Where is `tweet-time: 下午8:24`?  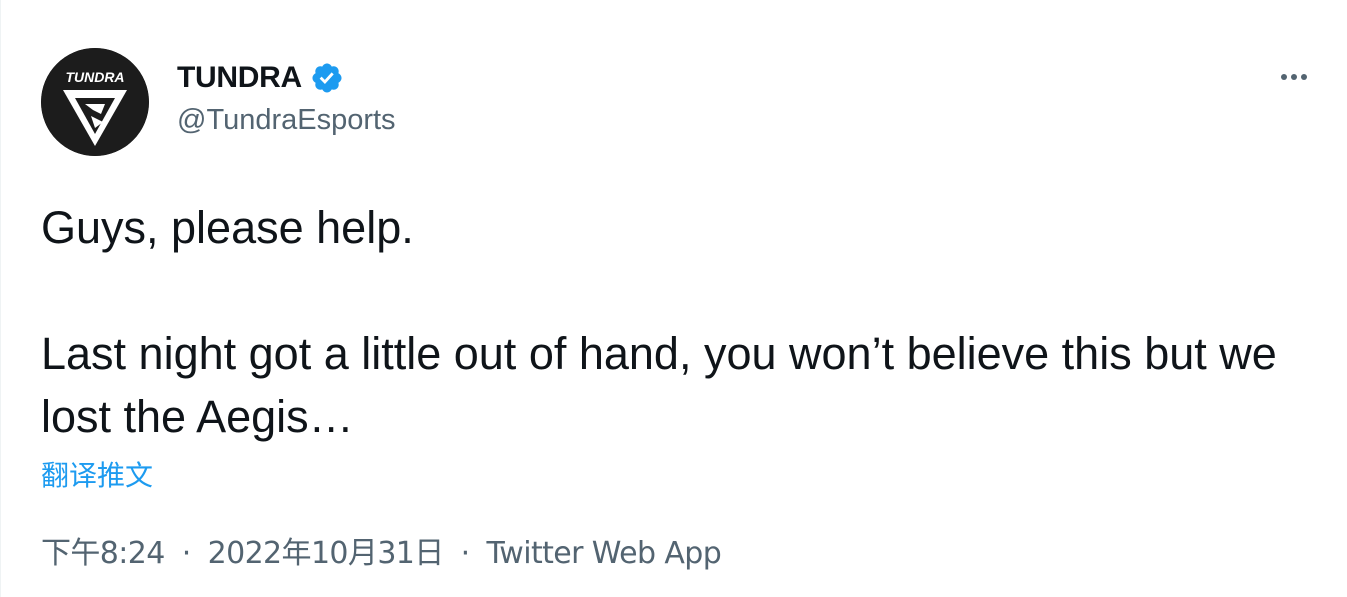
tweet-time: 下午8:24 is located at coordinates (103, 553).